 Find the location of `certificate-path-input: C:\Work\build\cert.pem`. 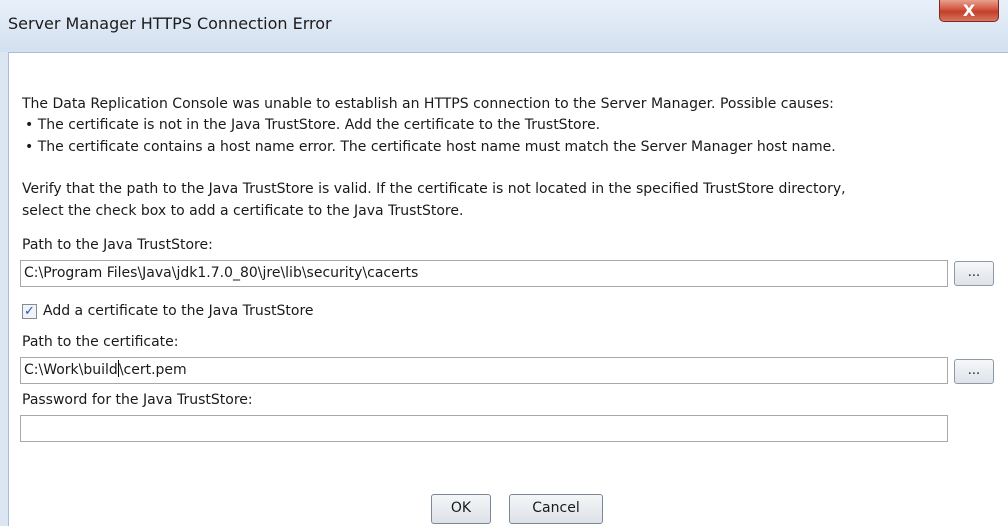

certificate-path-input: C:\Work\build\cert.pem is located at coordinates (484, 370).